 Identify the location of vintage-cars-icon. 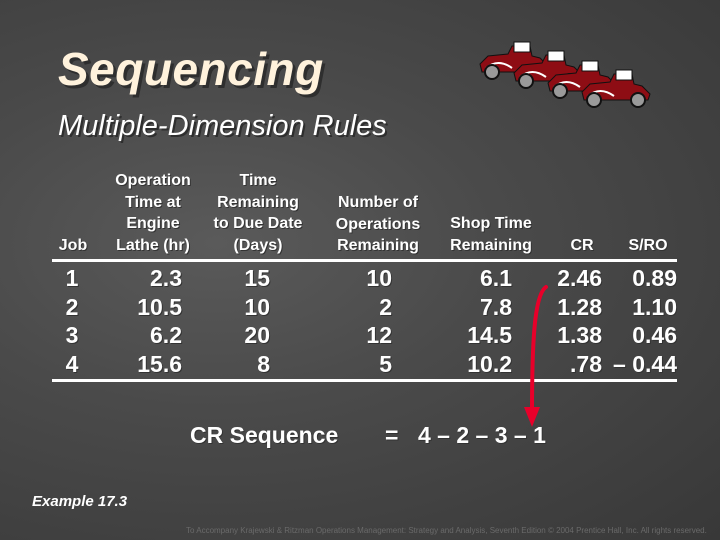
(565, 74).